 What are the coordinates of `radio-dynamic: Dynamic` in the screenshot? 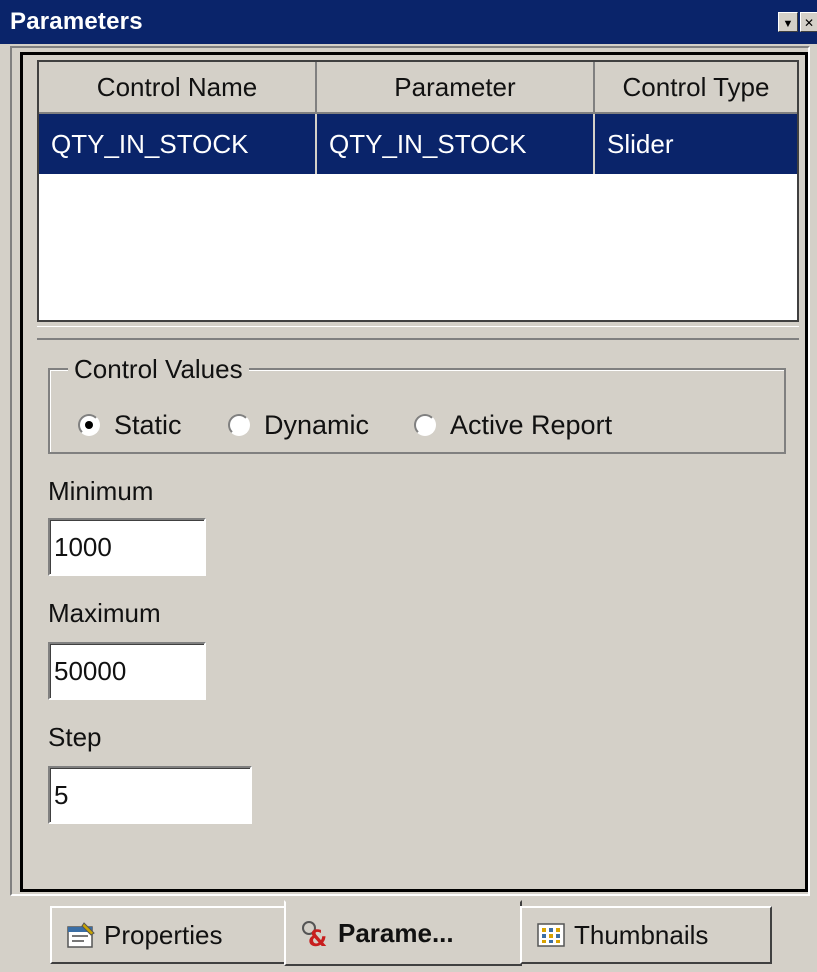 It's located at (298, 425).